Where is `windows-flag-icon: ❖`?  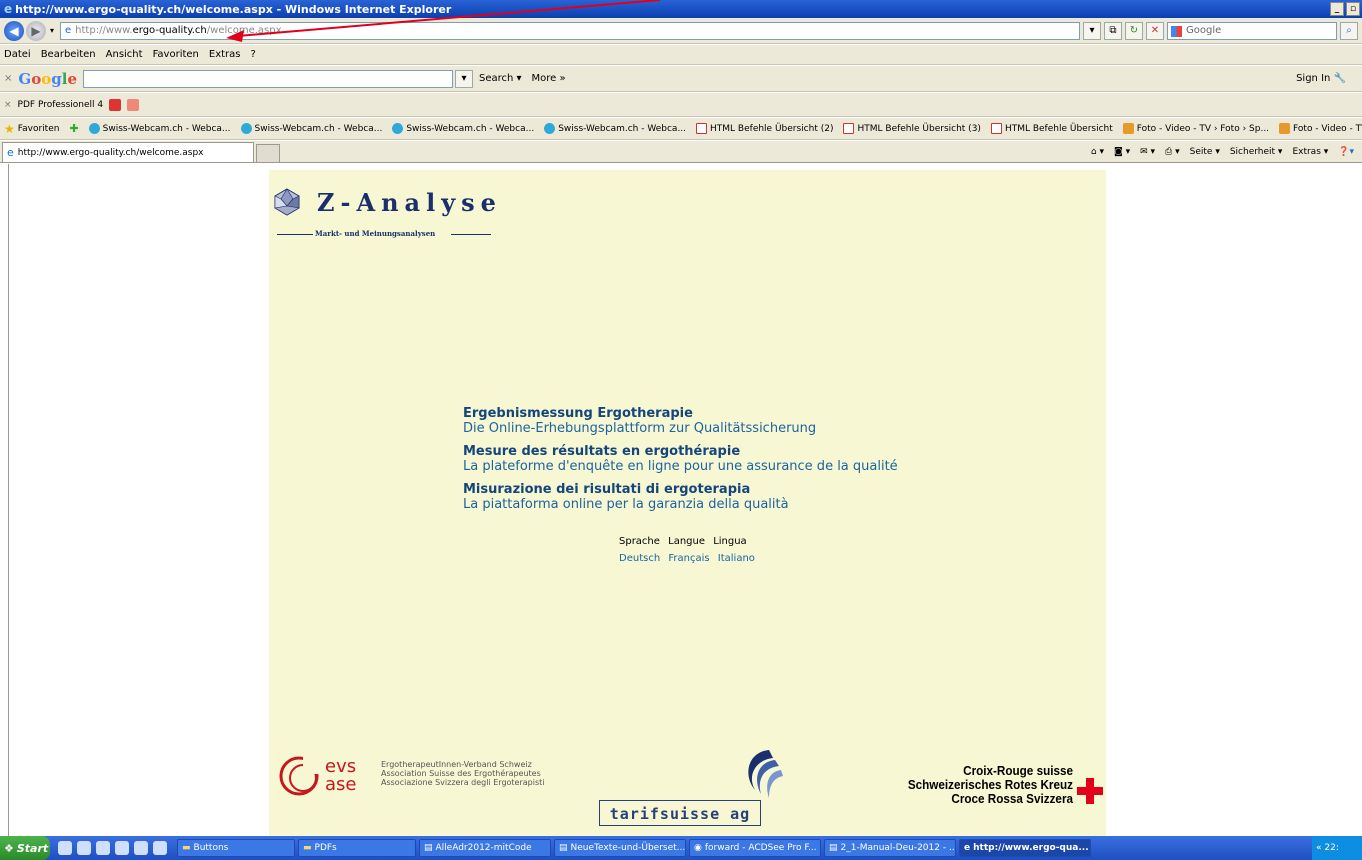 windows-flag-icon: ❖ is located at coordinates (9, 848).